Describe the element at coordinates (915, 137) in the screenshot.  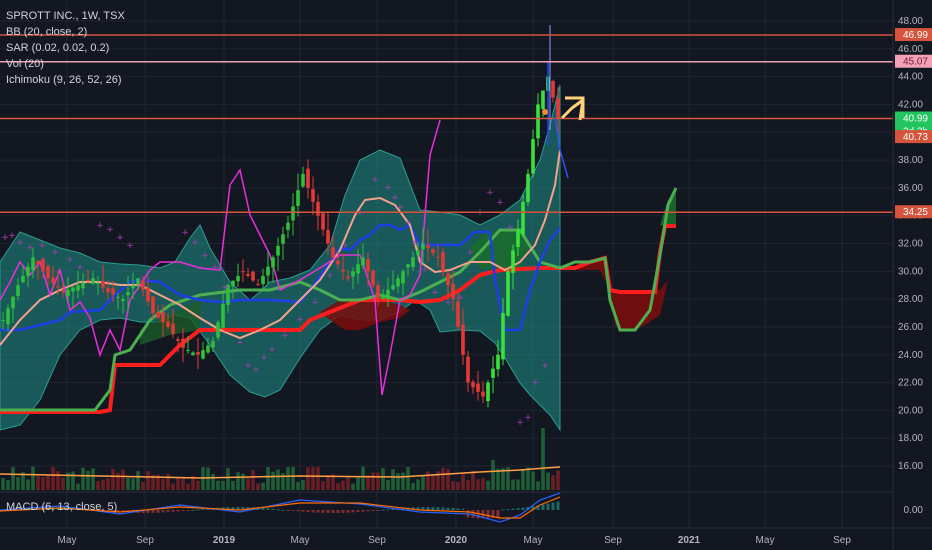
I see `price-tag-40-73: 40.73` at that location.